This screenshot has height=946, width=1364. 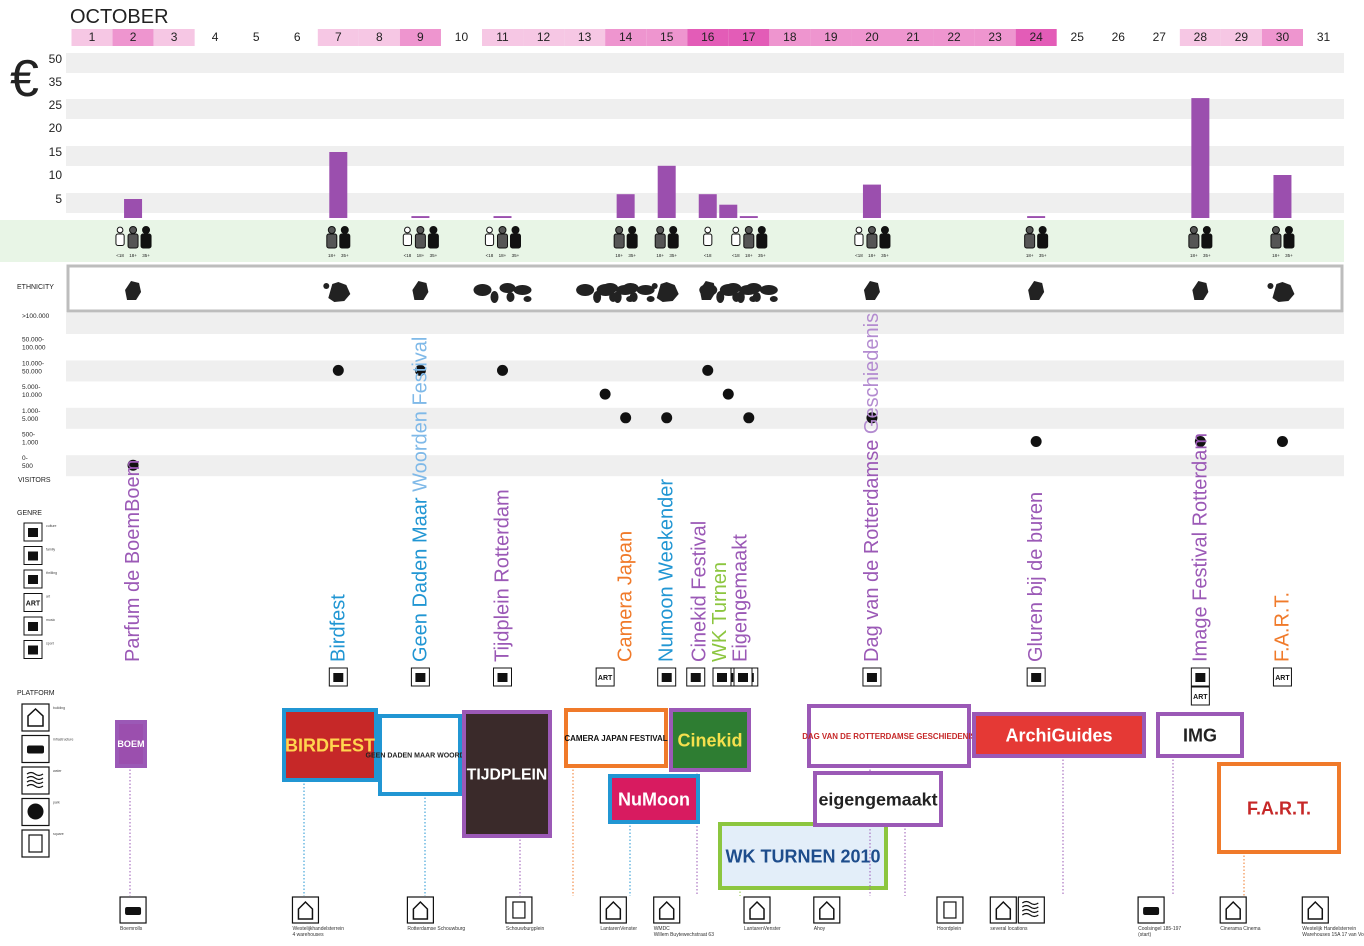 I want to click on visitor-band-label: 100.000, so click(x=34, y=348).